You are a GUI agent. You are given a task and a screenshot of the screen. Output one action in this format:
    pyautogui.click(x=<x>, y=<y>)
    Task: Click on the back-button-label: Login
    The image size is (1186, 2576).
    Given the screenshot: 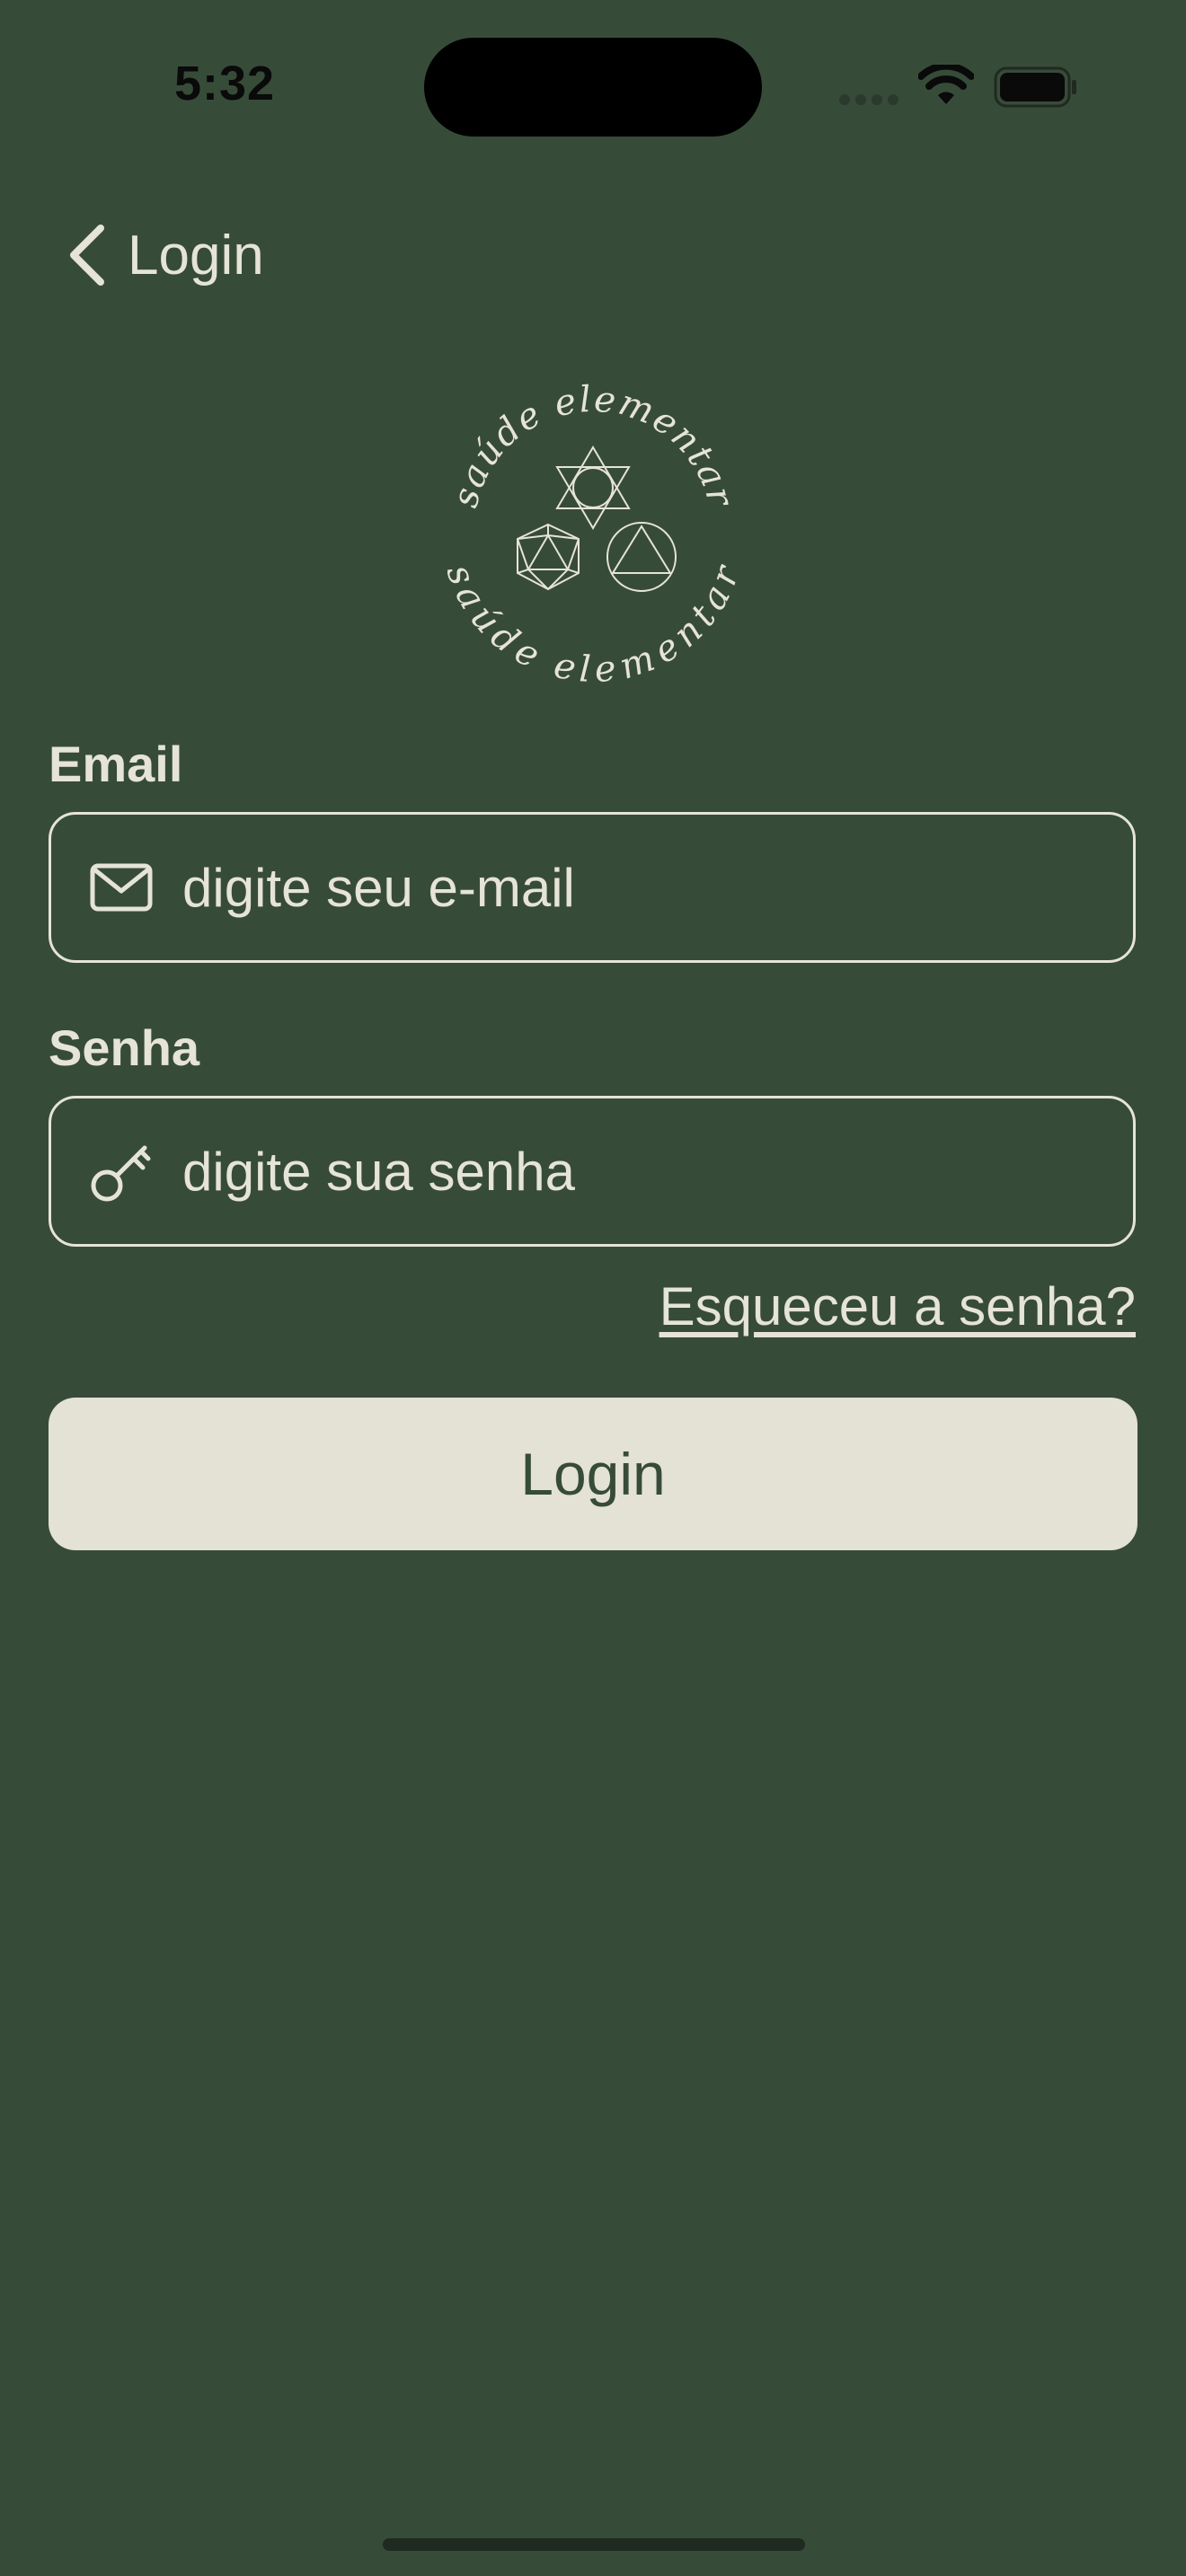 What is the action you would take?
    pyautogui.click(x=196, y=255)
    